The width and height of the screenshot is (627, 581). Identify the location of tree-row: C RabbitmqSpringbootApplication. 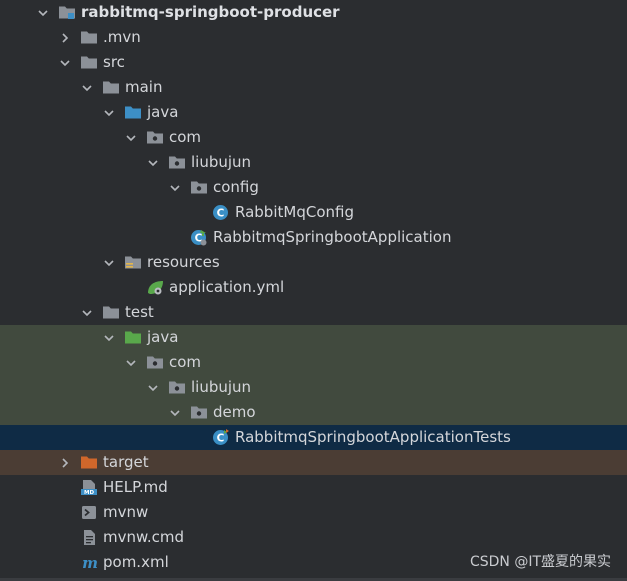
(313, 237).